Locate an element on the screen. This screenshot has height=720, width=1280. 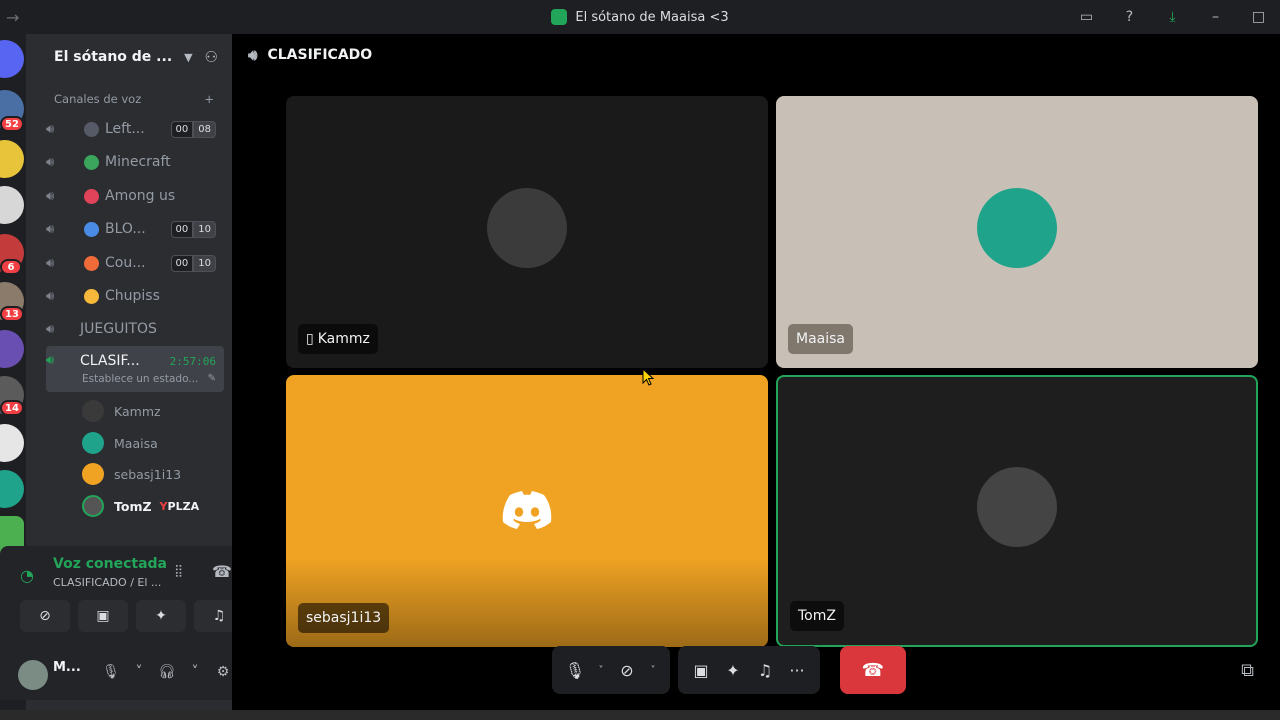
title-bar-icons: ▭ ? ⤓ – □ is located at coordinates (1172, 17).